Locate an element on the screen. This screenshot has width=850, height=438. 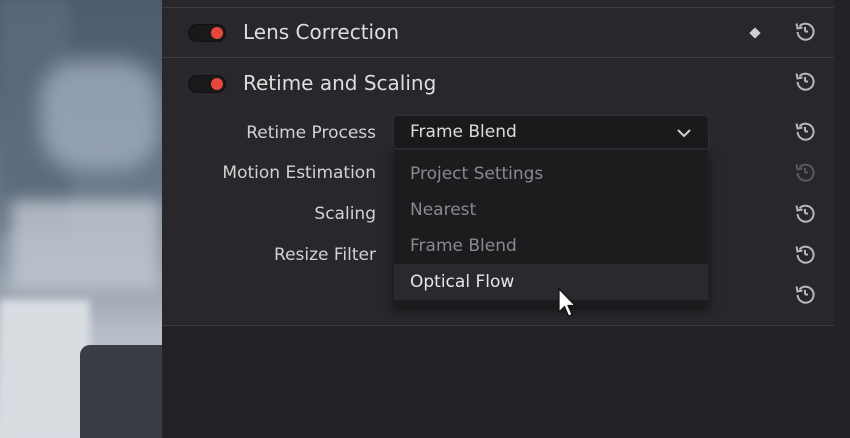
section-title: Retime and Scaling is located at coordinates (340, 83).